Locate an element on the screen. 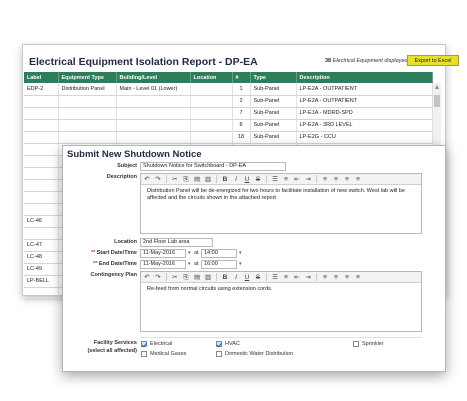  required-marker: ** is located at coordinates (95, 264).